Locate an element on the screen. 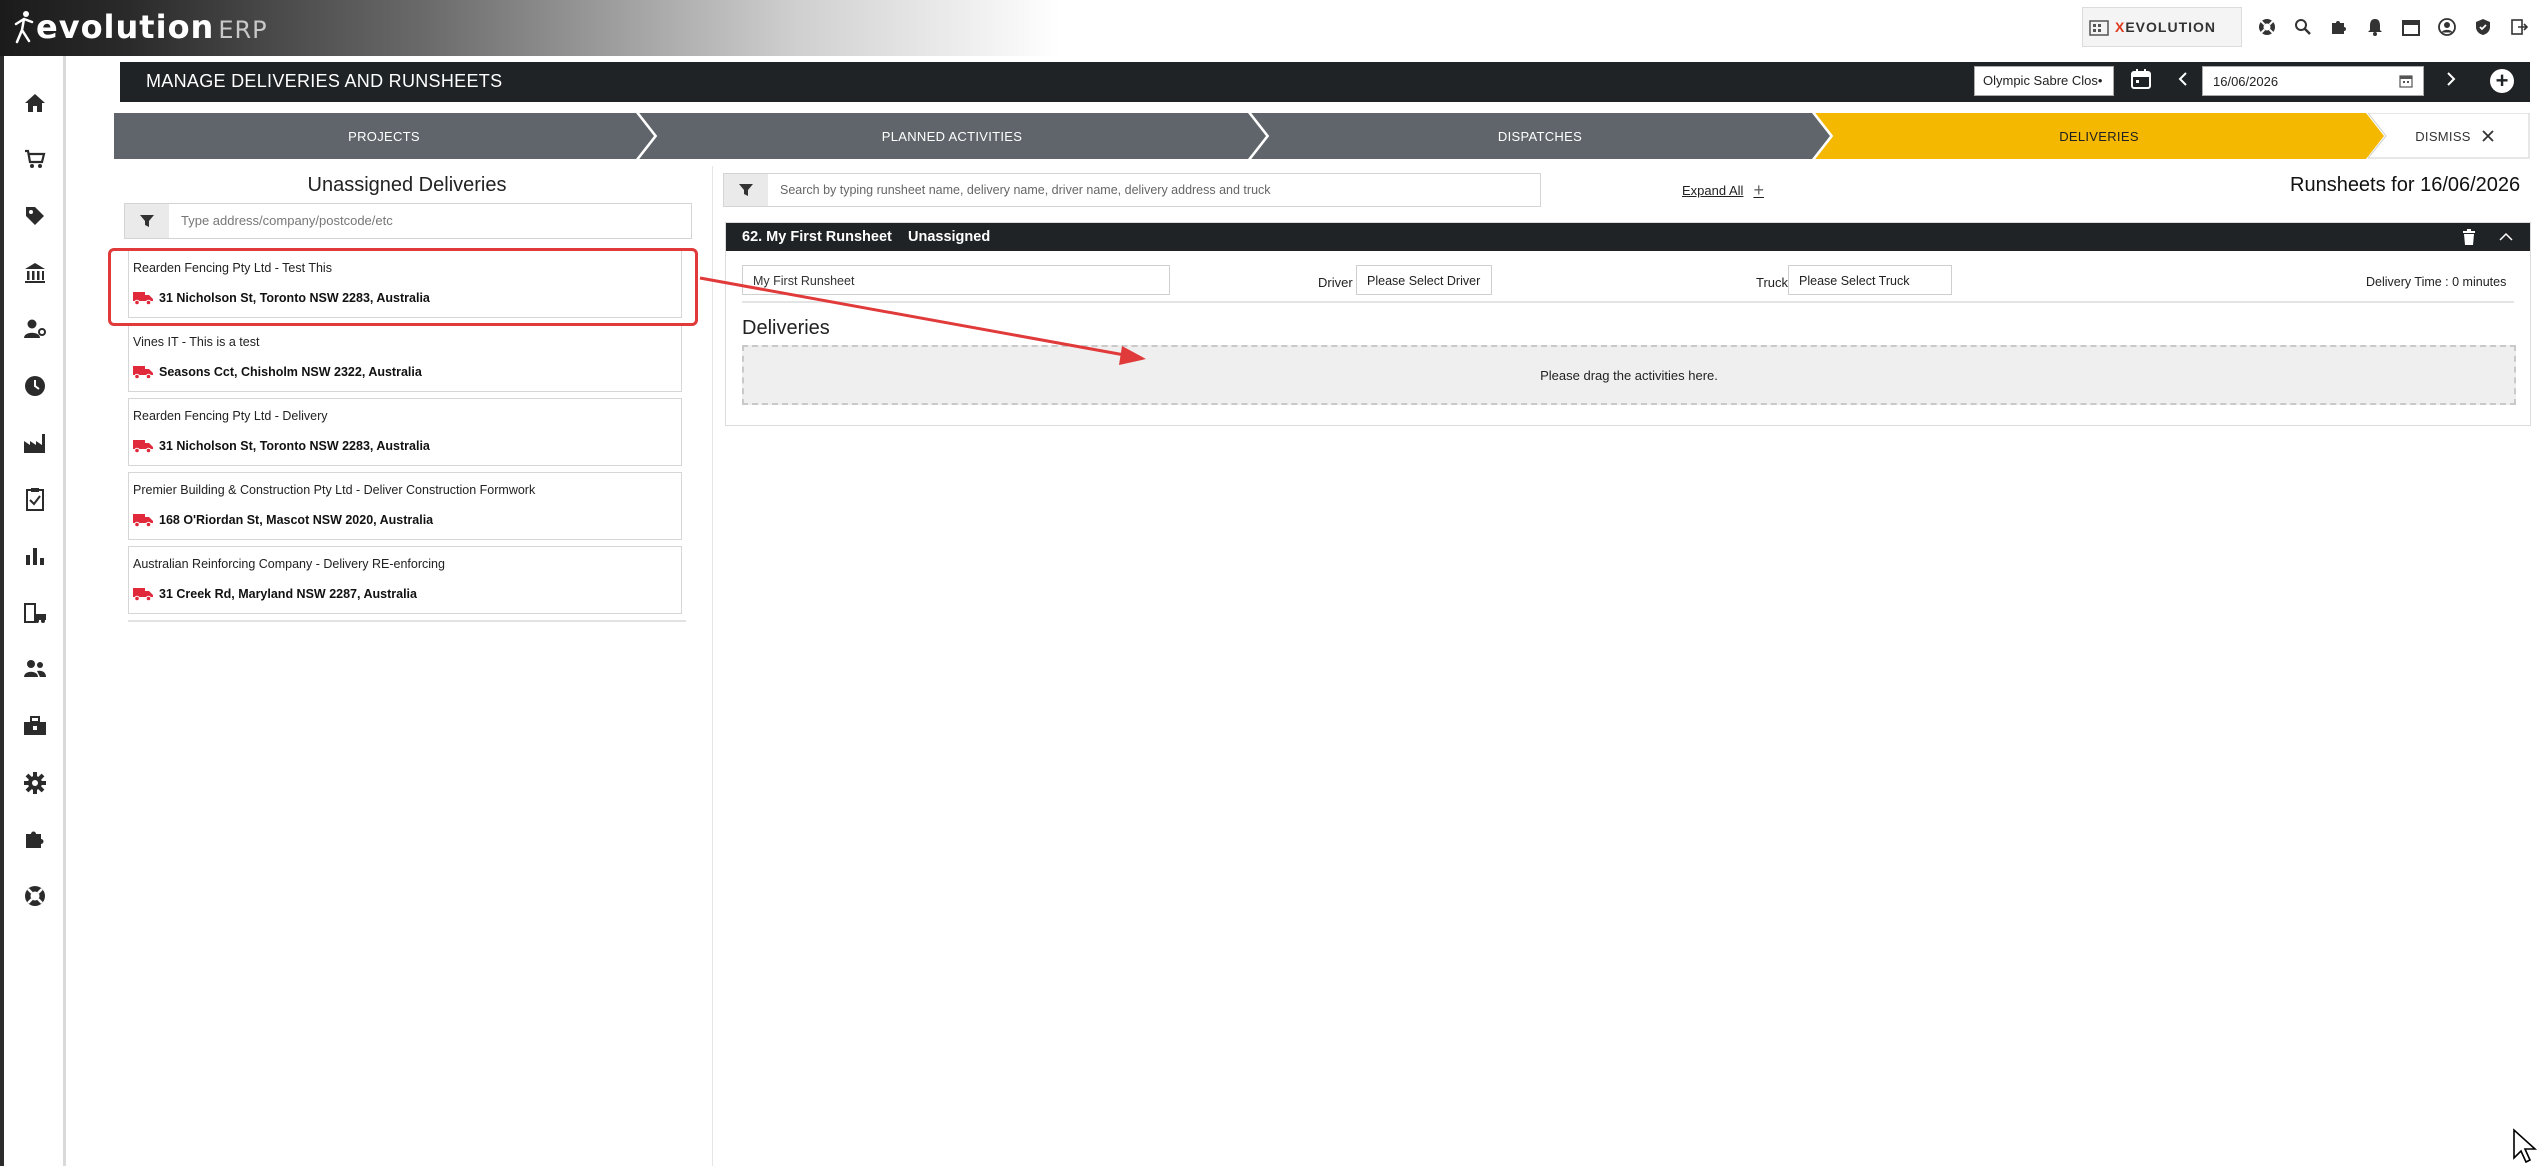  logo-figure-icon is located at coordinates (24, 27).